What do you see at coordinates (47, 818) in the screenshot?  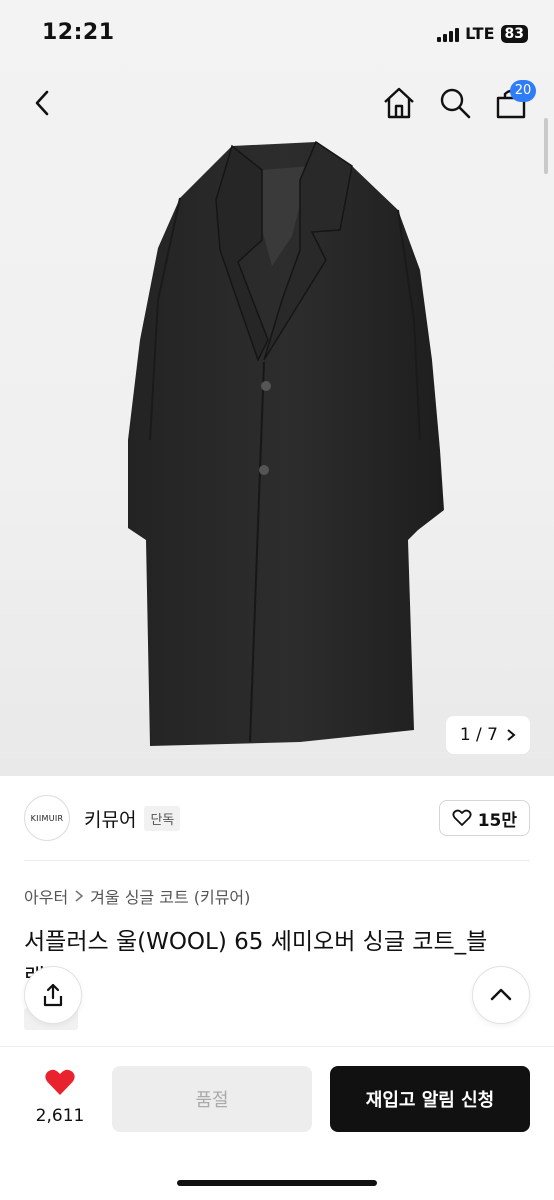 I see `brand-logo: KIIMUIR` at bounding box center [47, 818].